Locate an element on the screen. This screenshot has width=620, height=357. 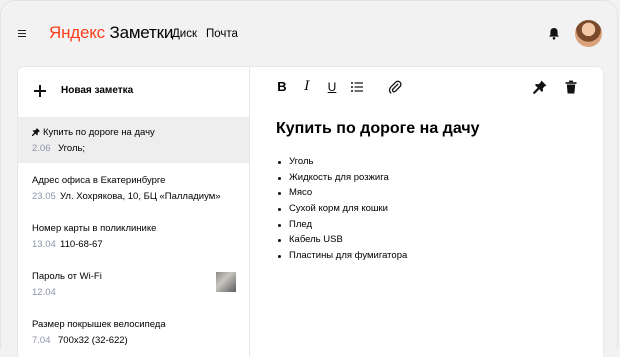
bulleted-list-icon is located at coordinates (357, 87).